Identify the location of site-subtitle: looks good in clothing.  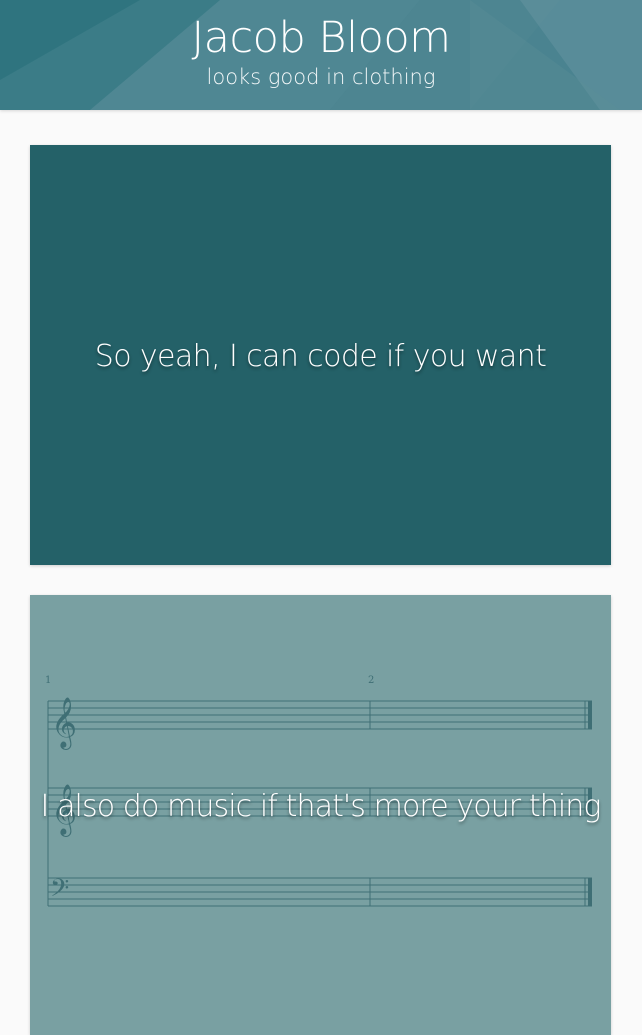
(321, 77).